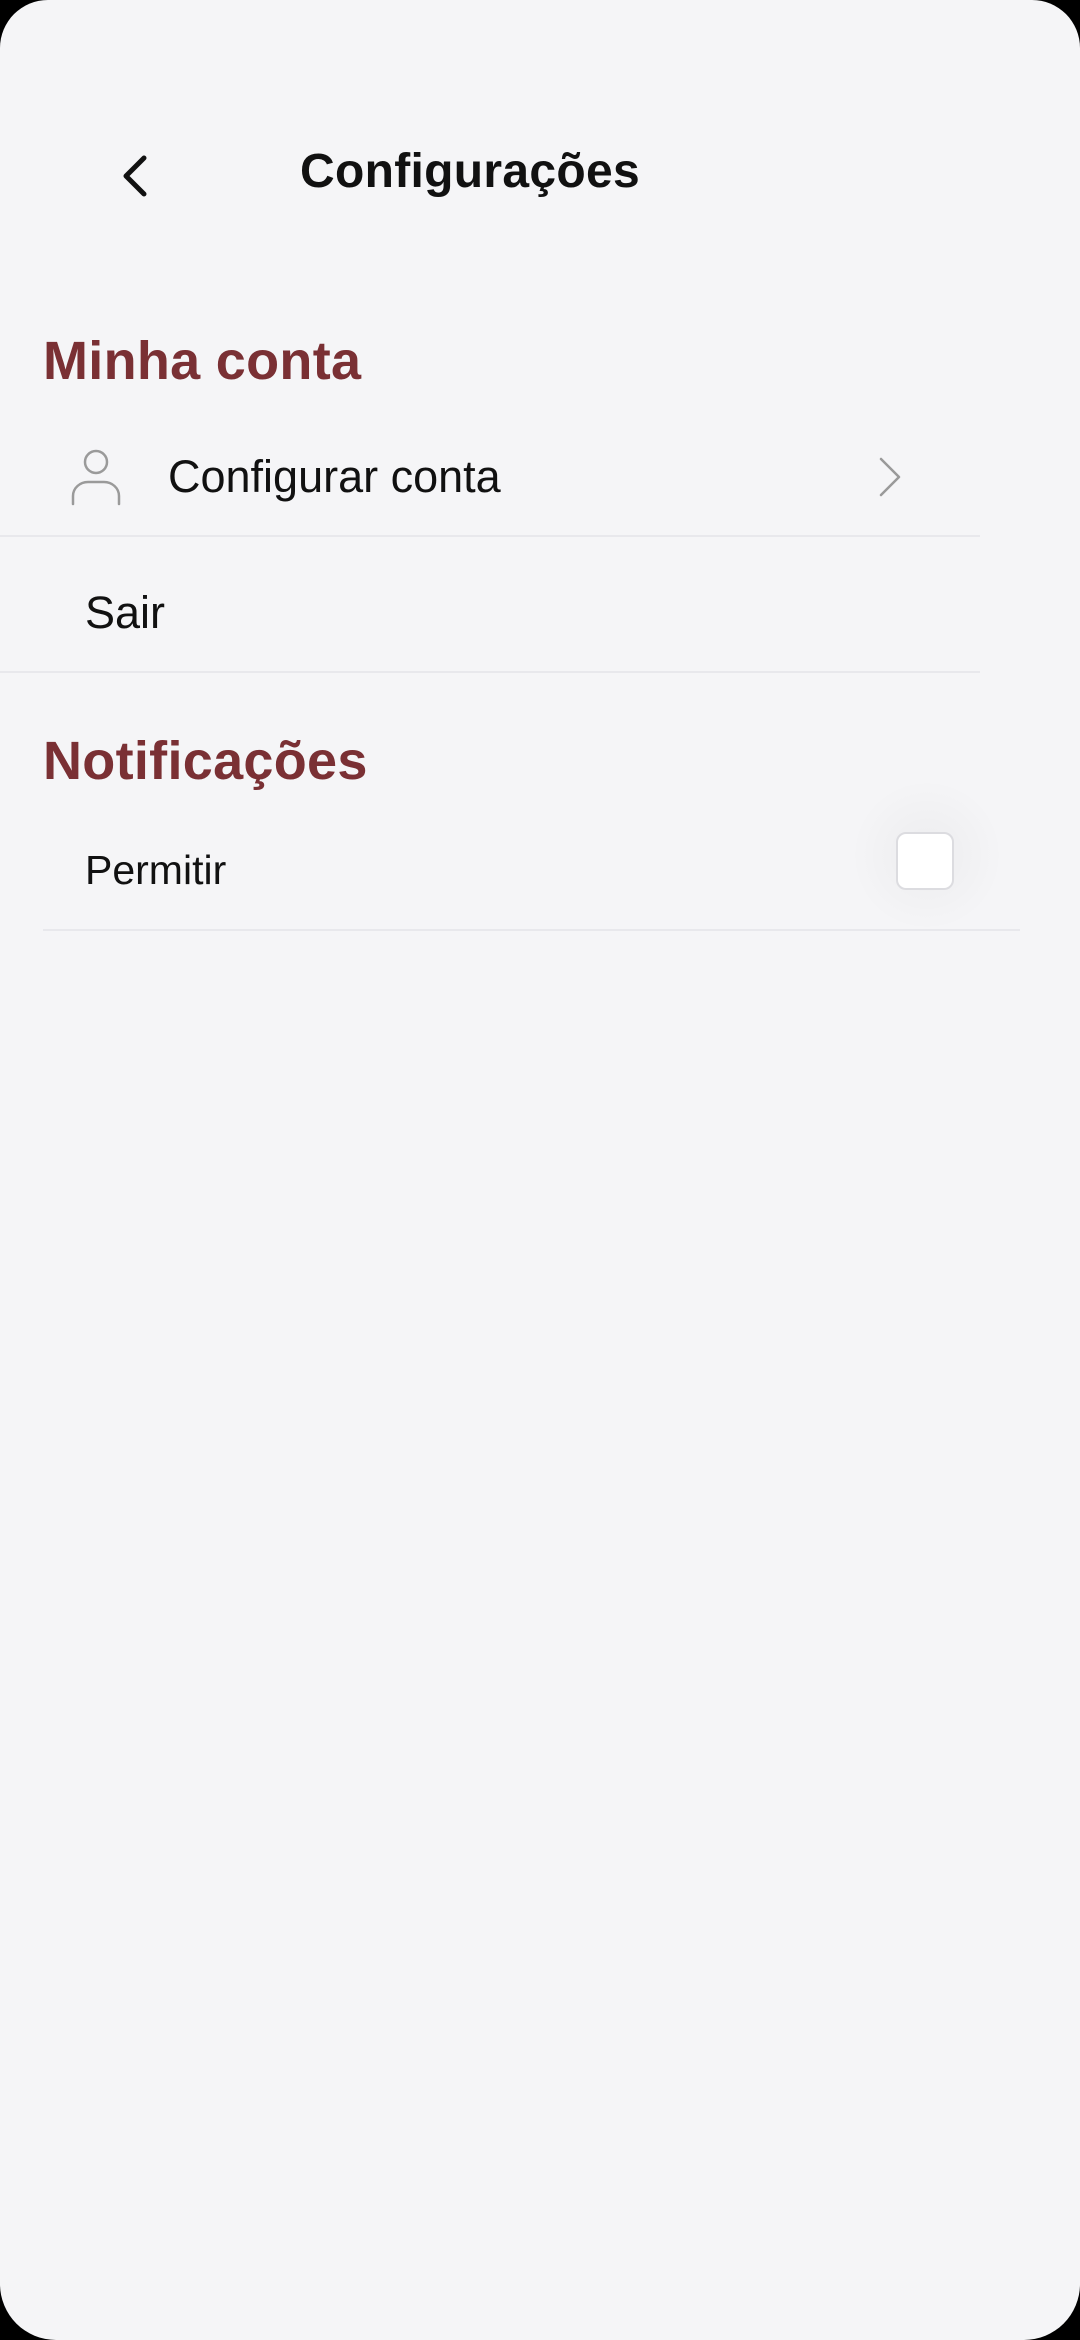 The width and height of the screenshot is (1080, 2340). I want to click on top-bar: Configurações, so click(540, 175).